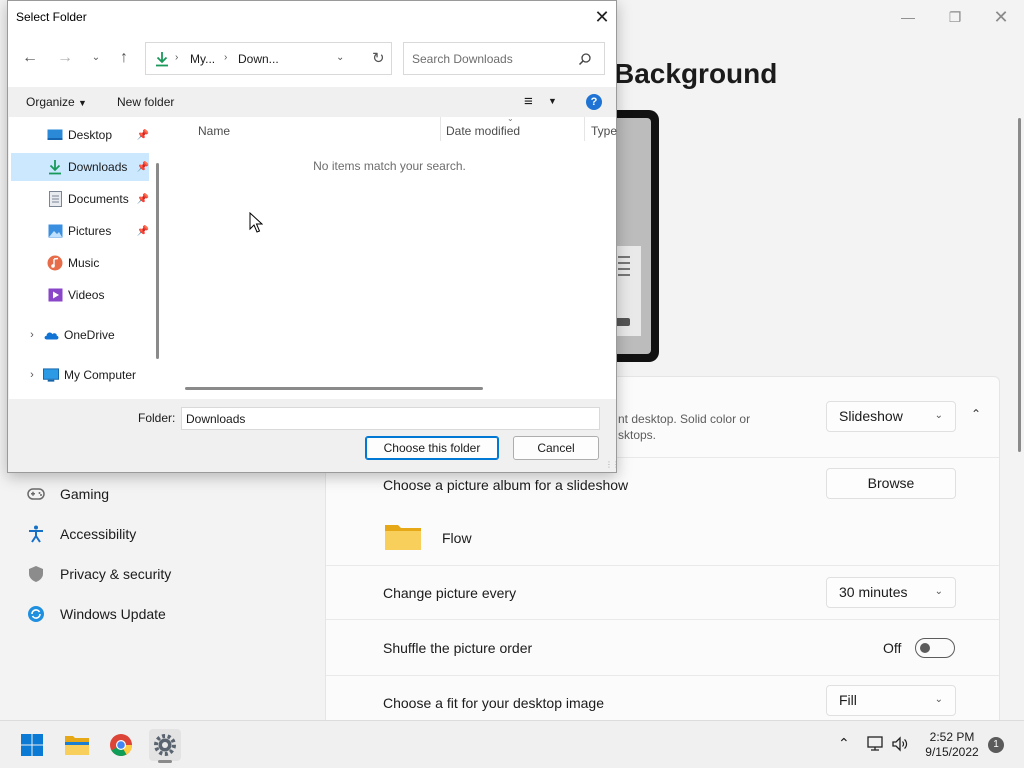 Image resolution: width=1024 pixels, height=768 pixels. Describe the element at coordinates (506, 485) in the screenshot. I see `row-label: Choose a picture album for a slideshow` at that location.